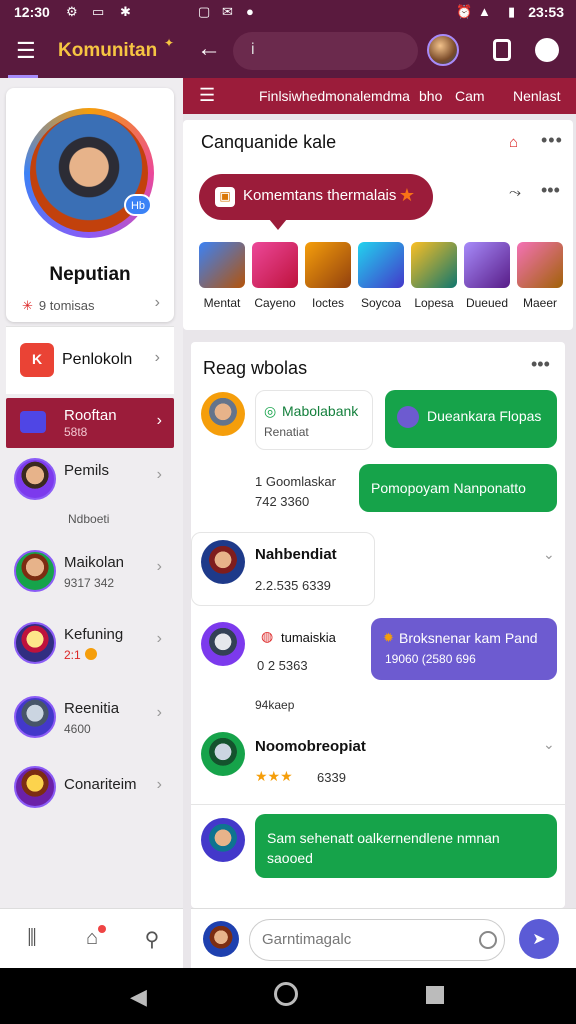 The height and width of the screenshot is (1024, 576). What do you see at coordinates (320, 195) in the screenshot?
I see `bubble-text: Komemtans thermalais` at bounding box center [320, 195].